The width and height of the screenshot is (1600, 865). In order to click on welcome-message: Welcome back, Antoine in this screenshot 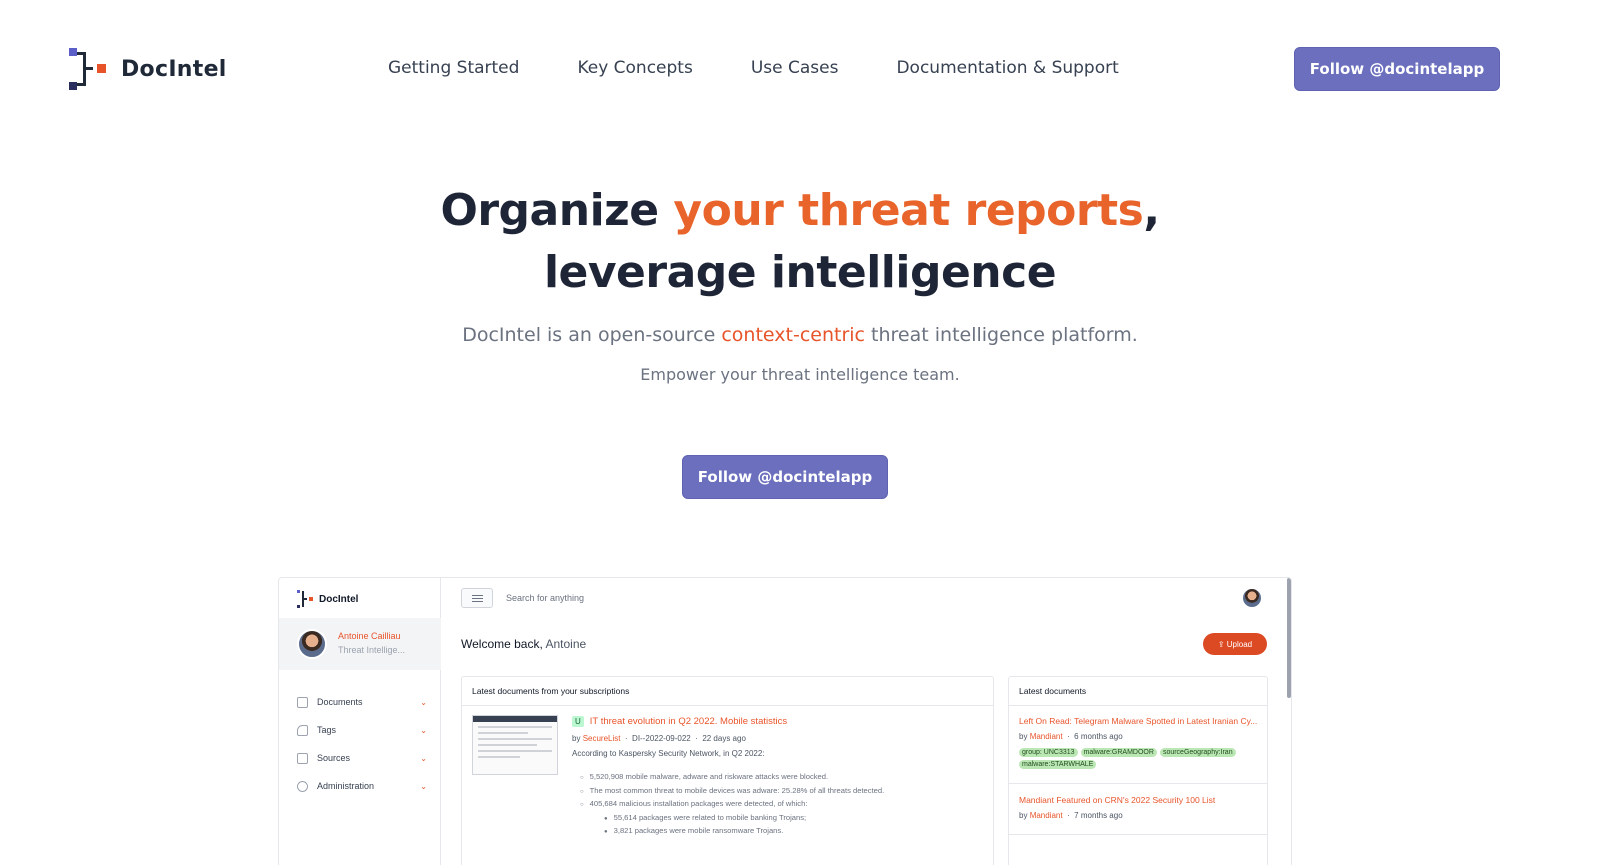, I will do `click(523, 644)`.